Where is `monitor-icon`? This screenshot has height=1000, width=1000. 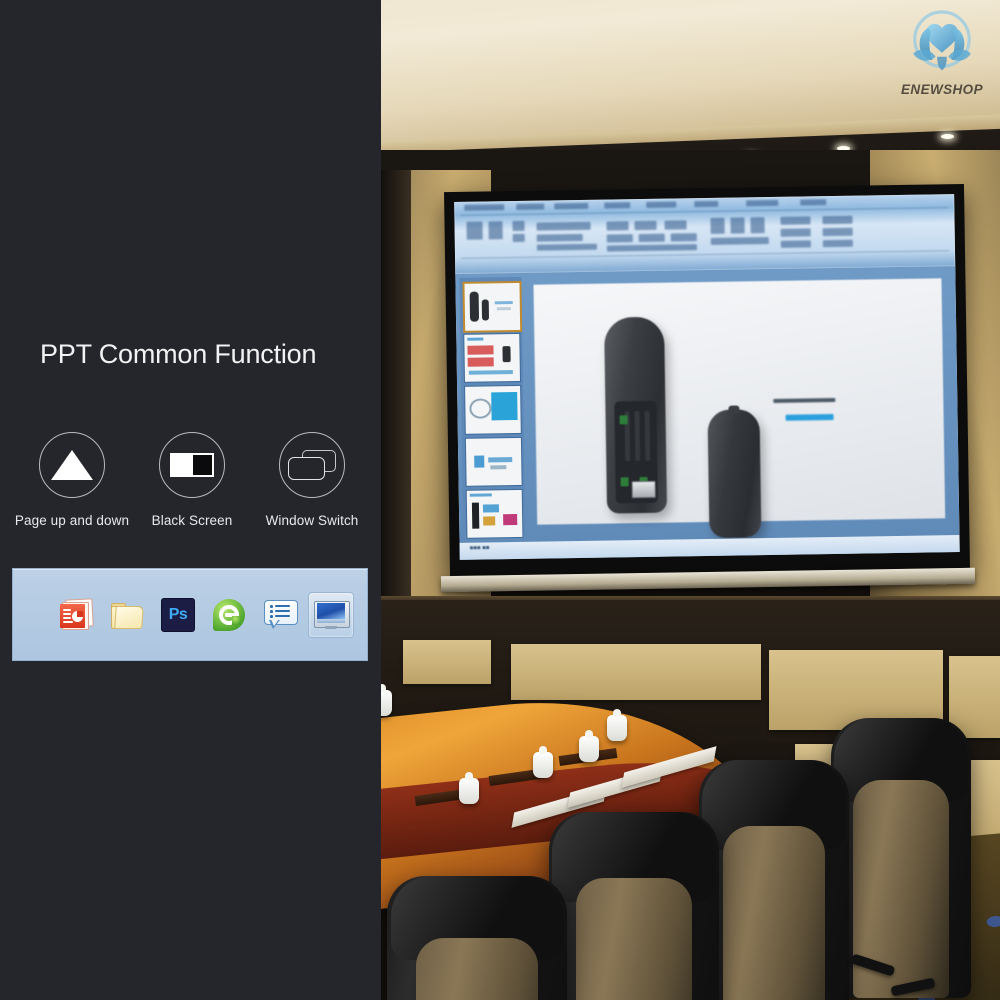
monitor-icon is located at coordinates (332, 614).